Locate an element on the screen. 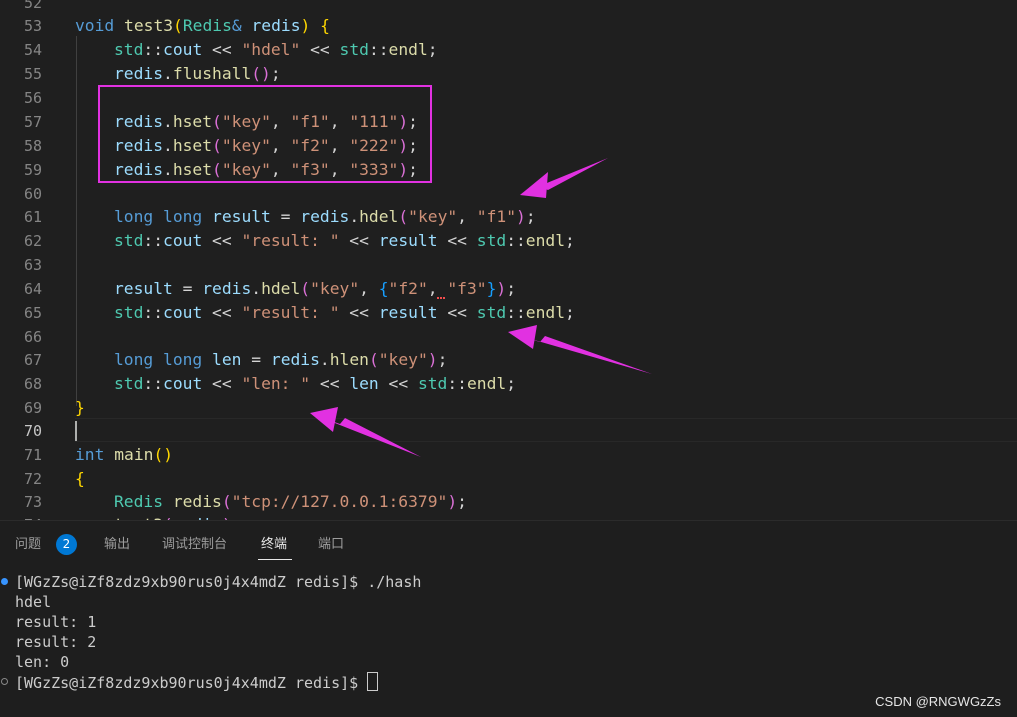  terminal-line: result: 1 is located at coordinates (56, 622).